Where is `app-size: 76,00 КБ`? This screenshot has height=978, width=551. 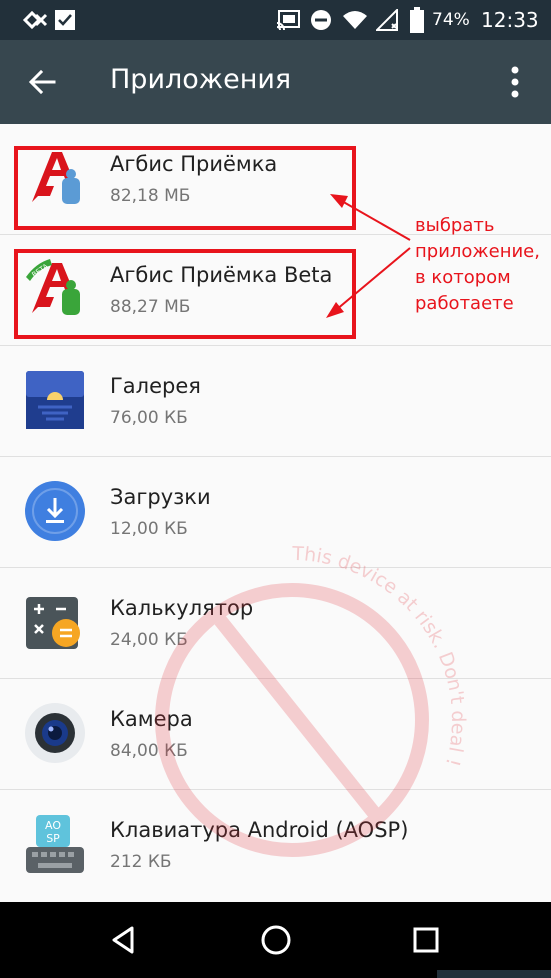
app-size: 76,00 КБ is located at coordinates (149, 418).